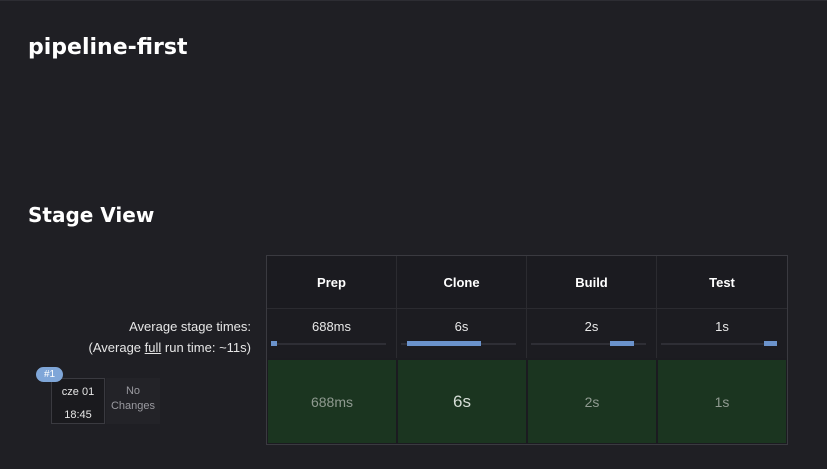 The width and height of the screenshot is (827, 469). Describe the element at coordinates (78, 401) in the screenshot. I see `build-timestamp: cze 01 18:45` at that location.